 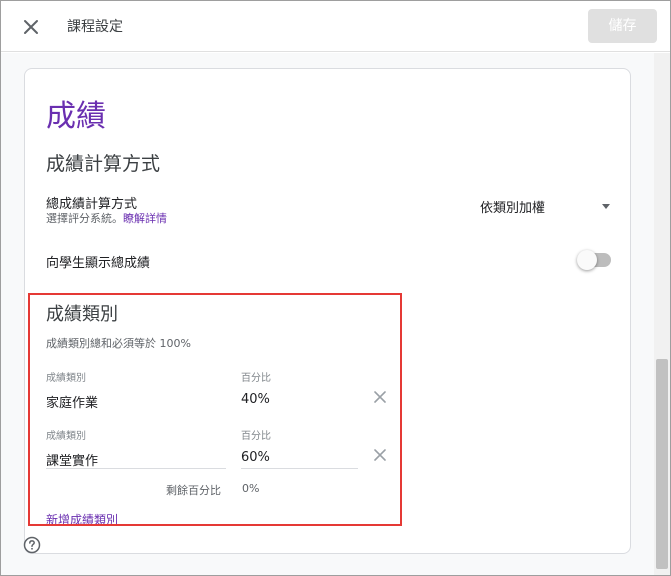 What do you see at coordinates (72, 401) in the screenshot?
I see `category-name-input: 家庭作業` at bounding box center [72, 401].